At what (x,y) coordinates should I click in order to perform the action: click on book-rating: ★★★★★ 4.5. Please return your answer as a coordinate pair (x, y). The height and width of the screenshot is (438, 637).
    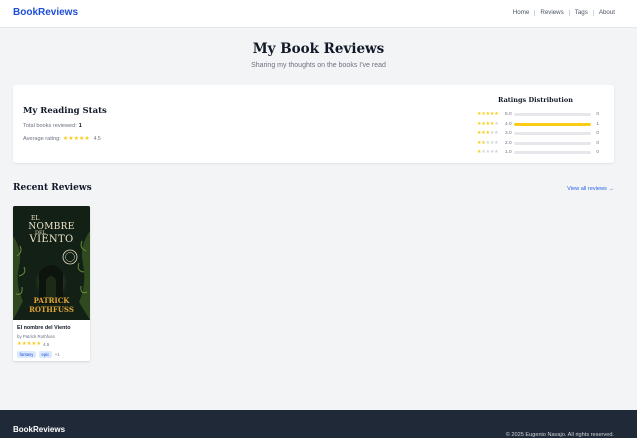
    Looking at the image, I should click on (33, 344).